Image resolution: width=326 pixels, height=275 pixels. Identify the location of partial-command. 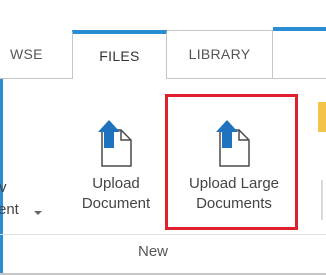
(322, 200).